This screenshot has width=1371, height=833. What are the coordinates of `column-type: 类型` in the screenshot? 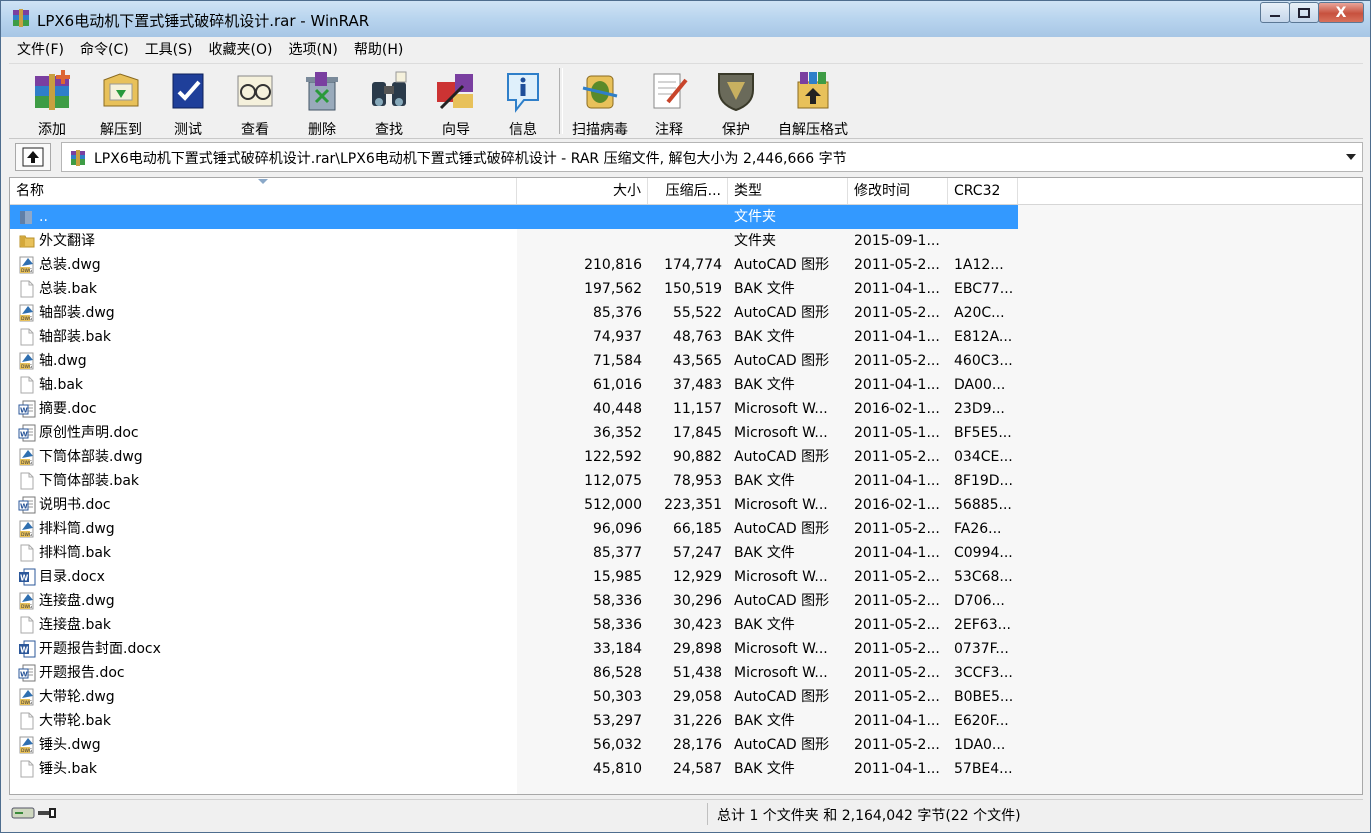 It's located at (788, 191).